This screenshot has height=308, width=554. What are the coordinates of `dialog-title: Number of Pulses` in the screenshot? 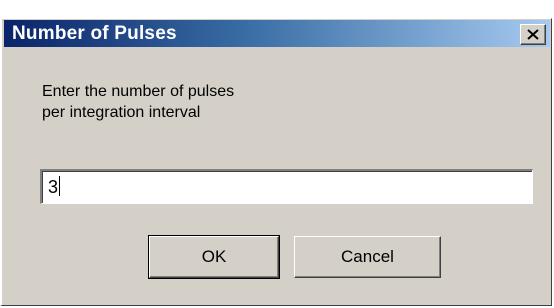 It's located at (94, 33).